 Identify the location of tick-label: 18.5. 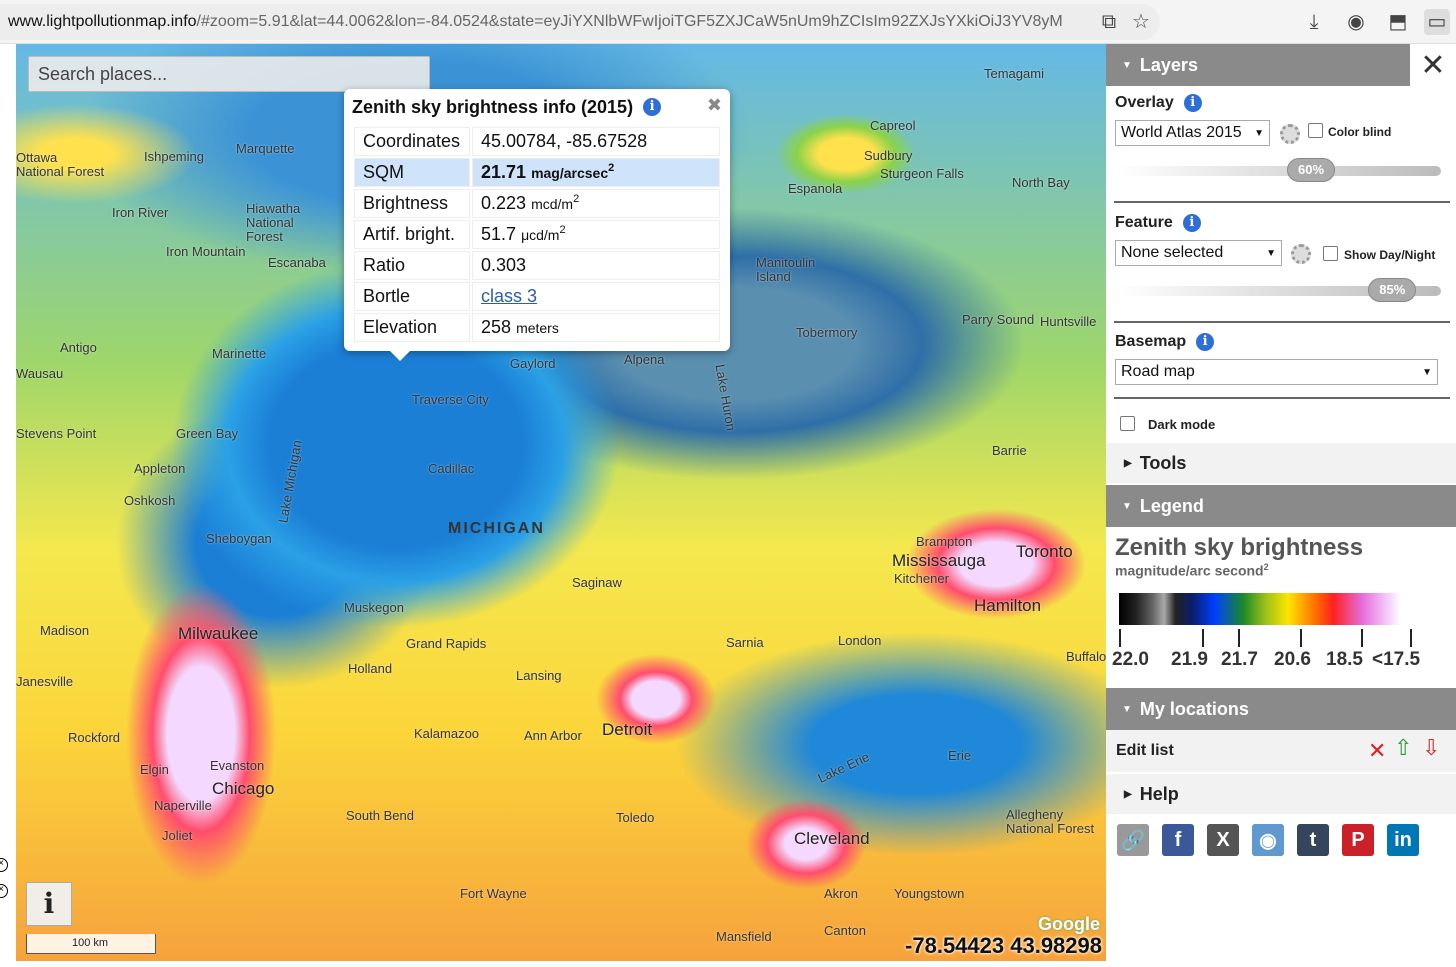
(1344, 659).